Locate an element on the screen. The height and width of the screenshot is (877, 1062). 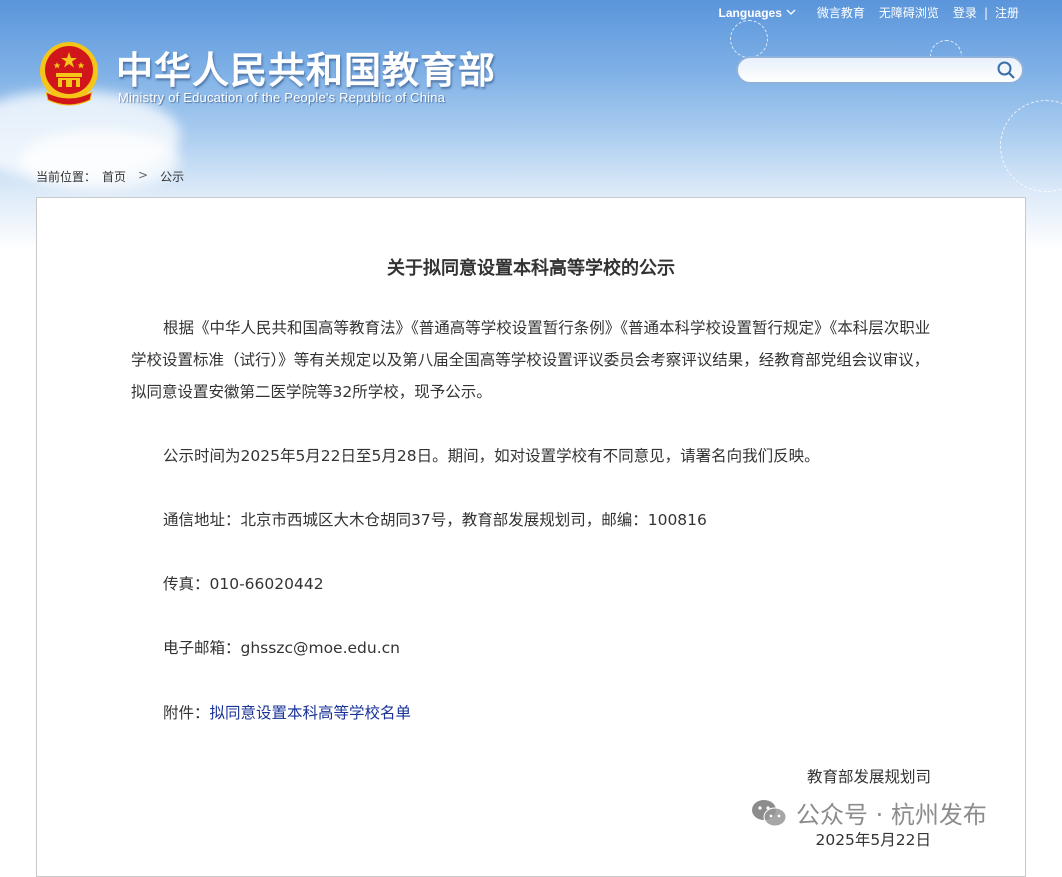
breadcrumb: 当前位置： 首页 > 公示 is located at coordinates (110, 176).